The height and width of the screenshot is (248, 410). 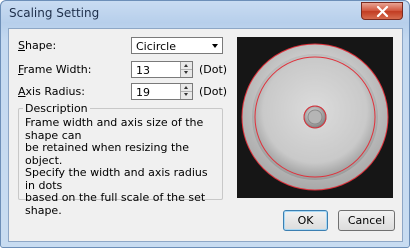 What do you see at coordinates (51, 91) in the screenshot?
I see `axis-radius-label: Axis Radius:` at bounding box center [51, 91].